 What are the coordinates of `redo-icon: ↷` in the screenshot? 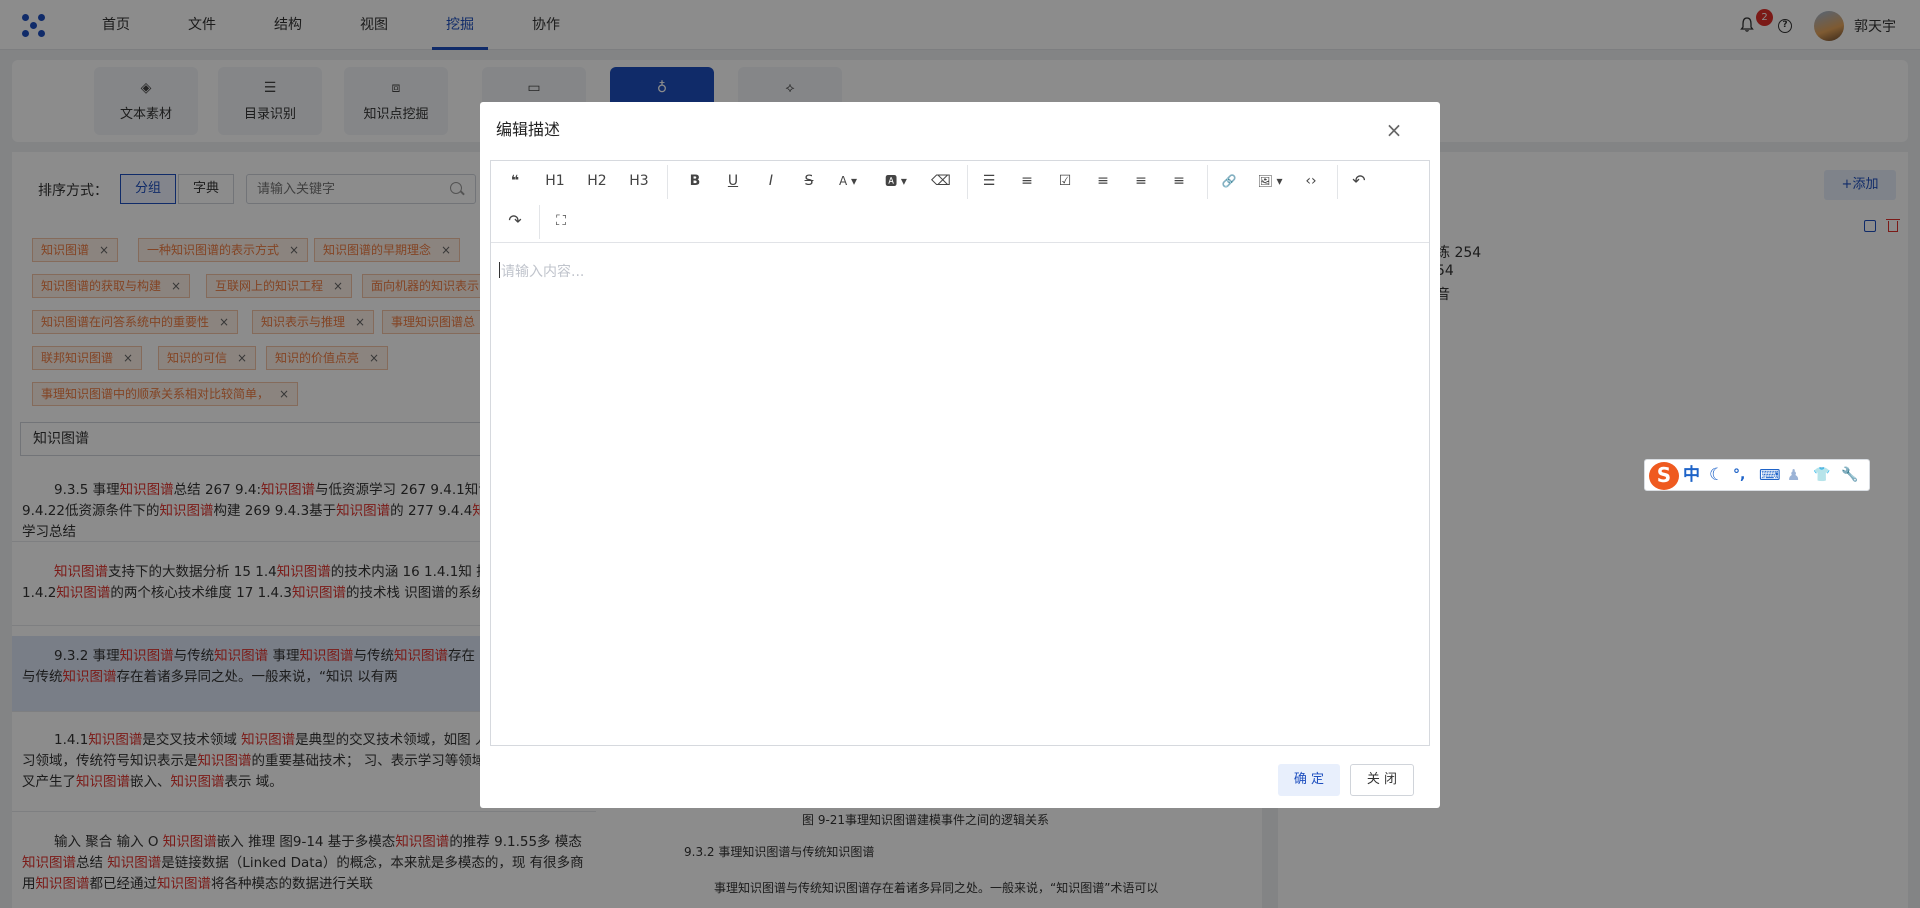 It's located at (515, 221).